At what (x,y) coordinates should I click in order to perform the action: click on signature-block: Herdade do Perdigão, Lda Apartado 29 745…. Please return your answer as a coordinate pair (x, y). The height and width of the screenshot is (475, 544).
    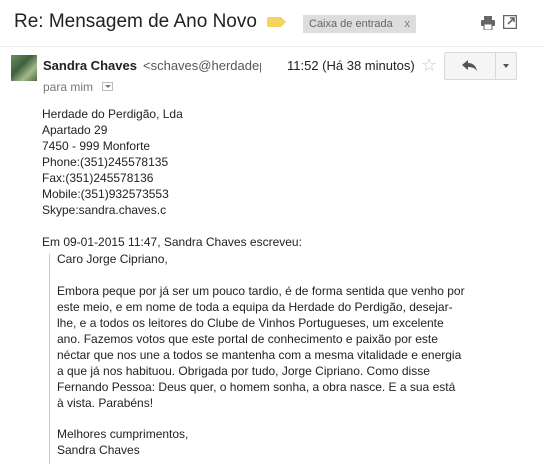
    Looking at the image, I should click on (112, 162).